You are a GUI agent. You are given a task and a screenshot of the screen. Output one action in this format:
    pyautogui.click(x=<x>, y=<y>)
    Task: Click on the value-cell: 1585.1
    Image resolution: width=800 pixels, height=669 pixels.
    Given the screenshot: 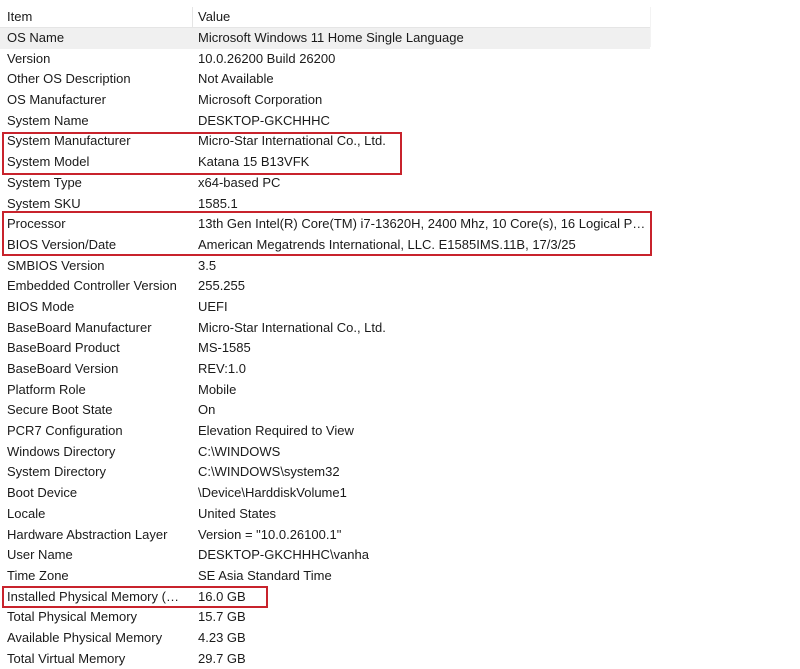 What is the action you would take?
    pyautogui.click(x=218, y=203)
    